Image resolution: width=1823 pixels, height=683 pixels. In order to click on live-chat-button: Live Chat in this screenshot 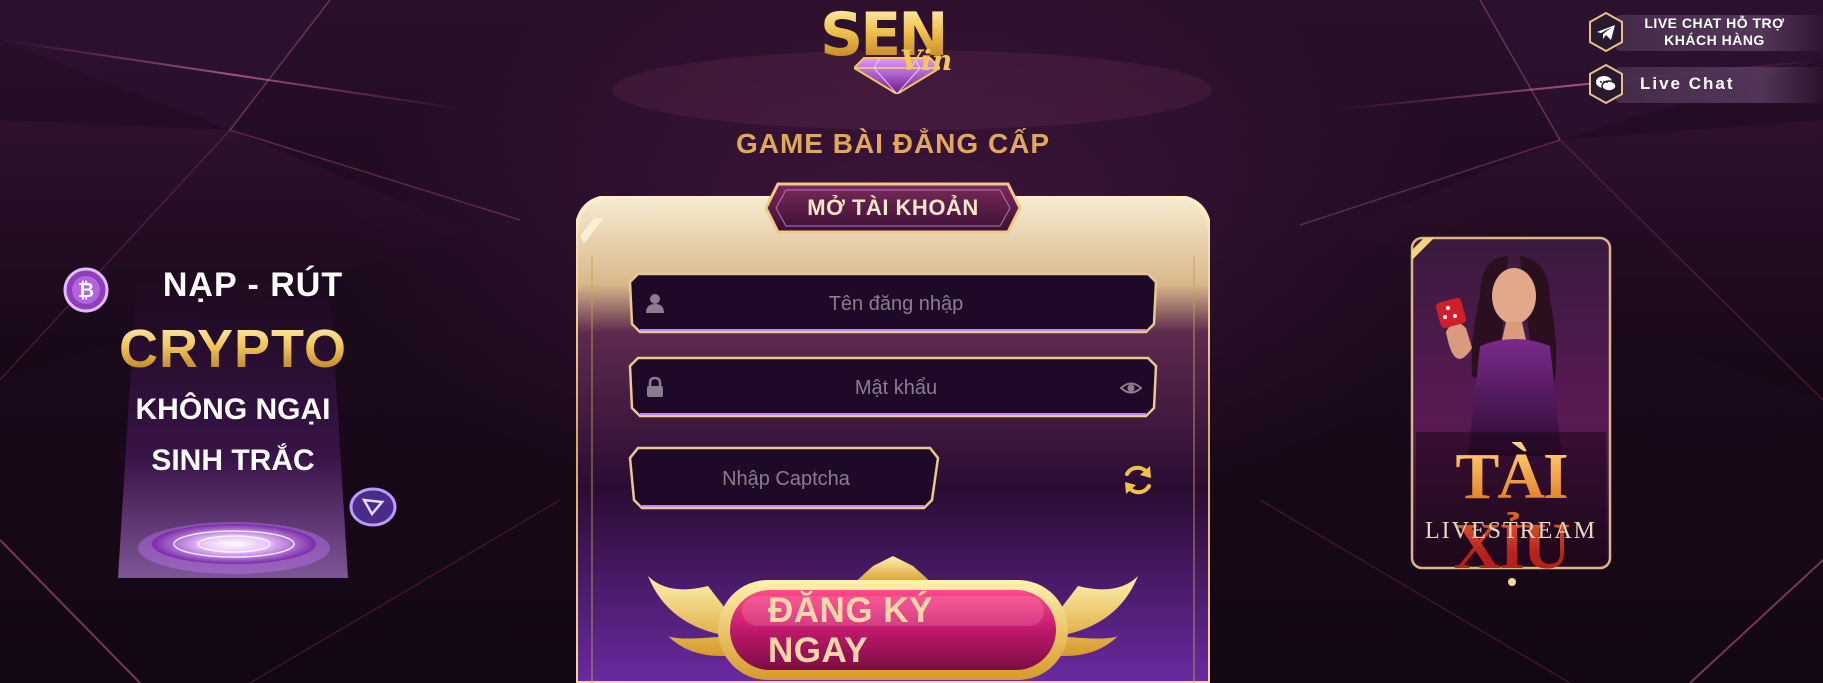, I will do `click(1705, 84)`.